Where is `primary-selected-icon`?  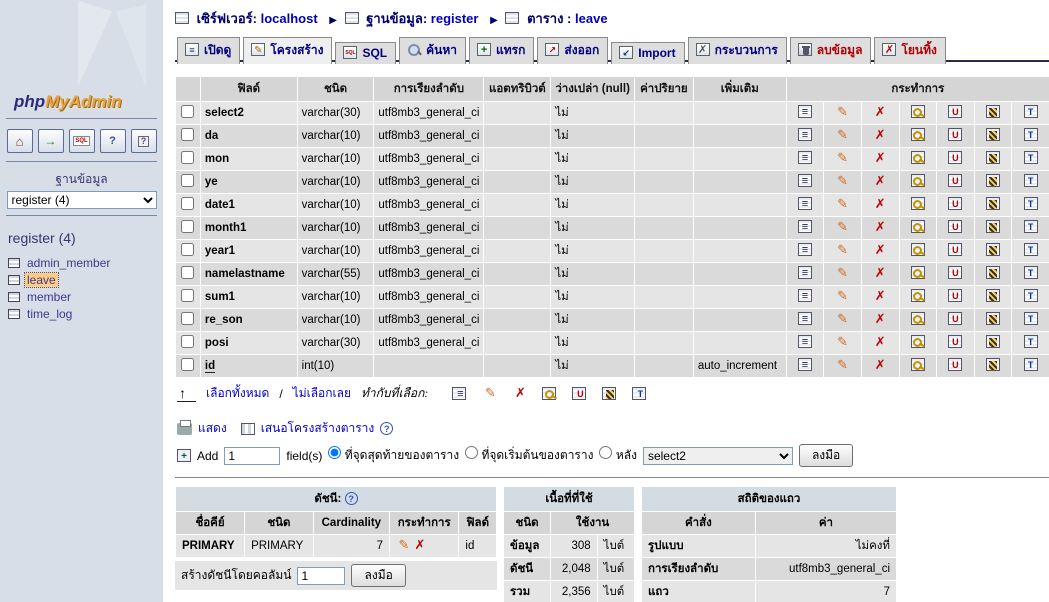 primary-selected-icon is located at coordinates (550, 394).